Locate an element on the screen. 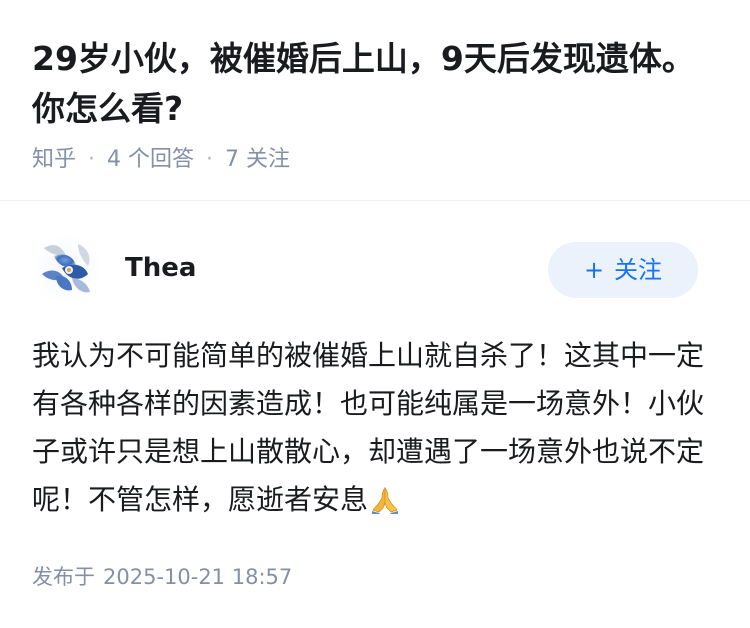 The image size is (750, 628). follow-button-label: 关注 is located at coordinates (638, 270).